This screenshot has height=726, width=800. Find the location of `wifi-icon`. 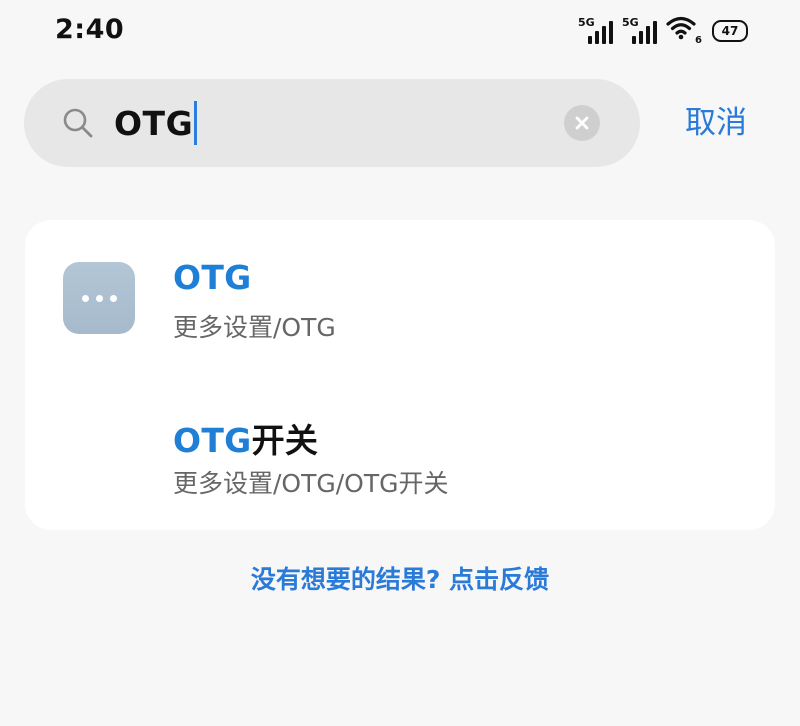

wifi-icon is located at coordinates (681, 28).